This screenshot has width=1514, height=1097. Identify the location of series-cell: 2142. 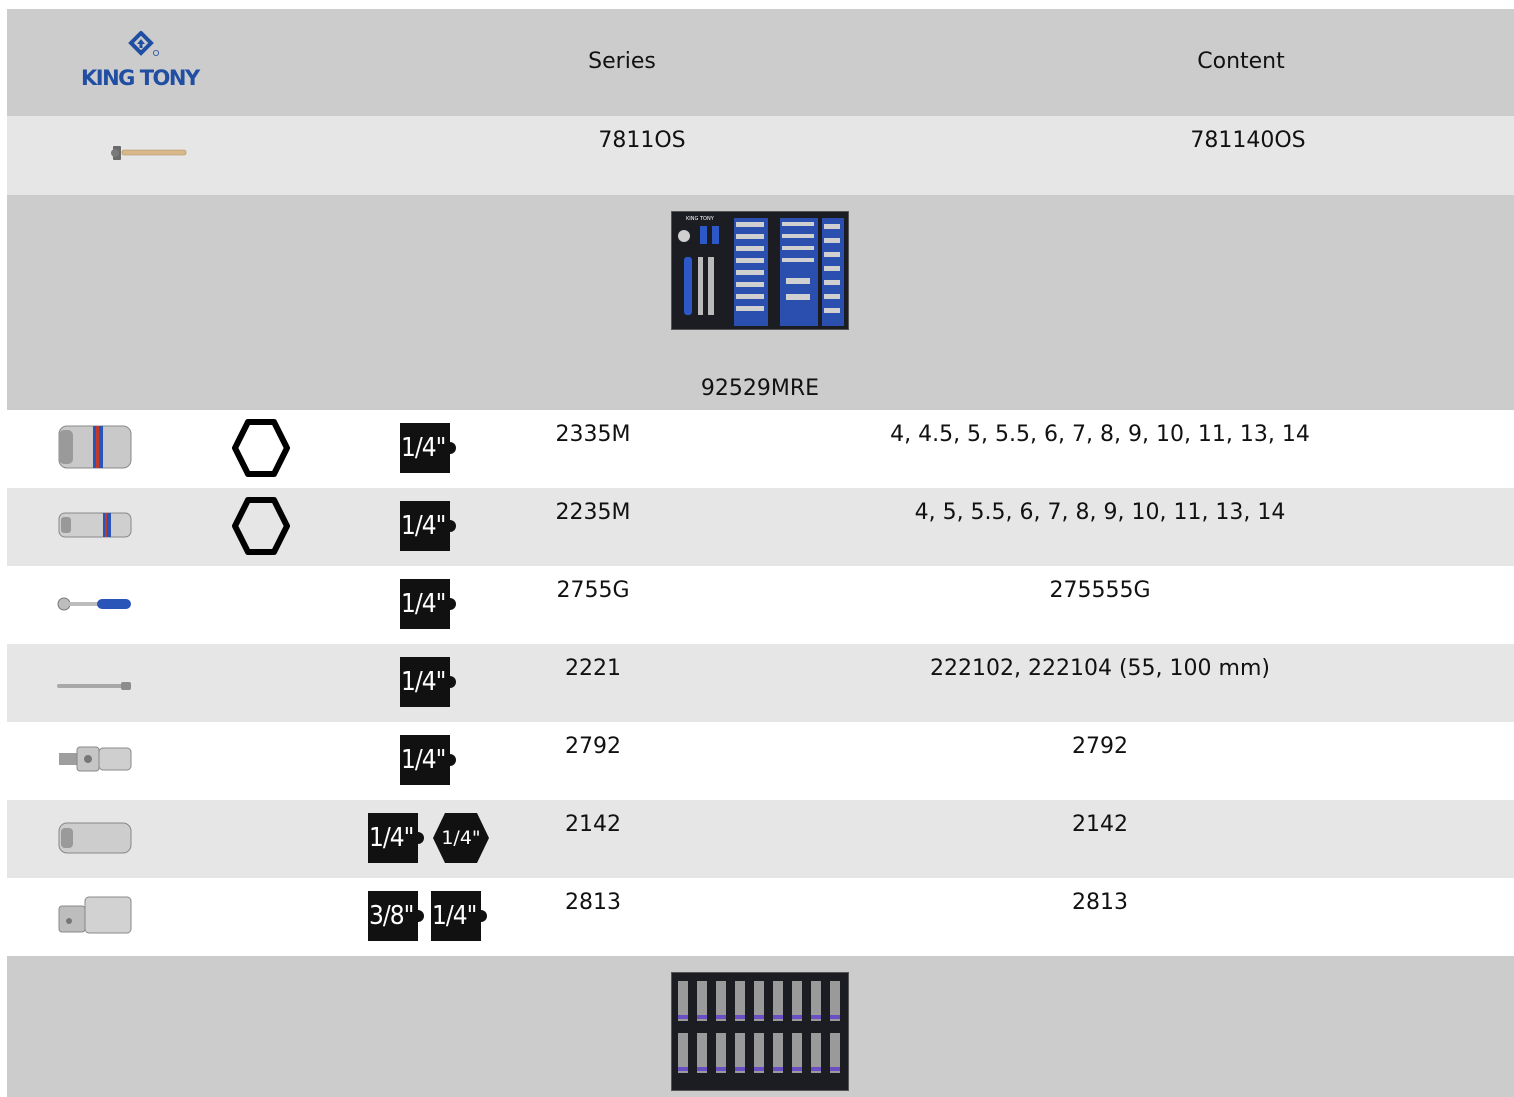
(593, 824).